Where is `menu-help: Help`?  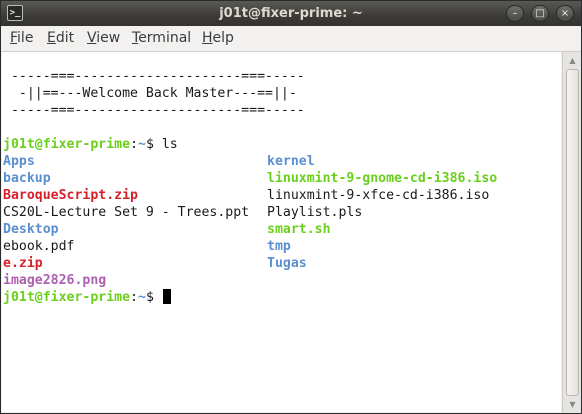
menu-help: Help is located at coordinates (218, 38).